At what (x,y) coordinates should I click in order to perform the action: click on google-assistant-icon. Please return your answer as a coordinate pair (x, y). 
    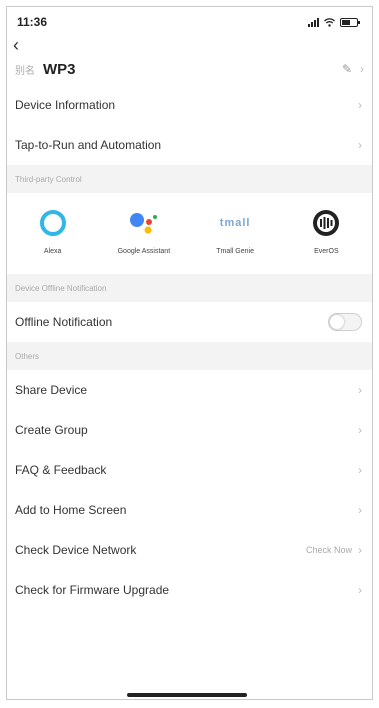
    Looking at the image, I should click on (144, 223).